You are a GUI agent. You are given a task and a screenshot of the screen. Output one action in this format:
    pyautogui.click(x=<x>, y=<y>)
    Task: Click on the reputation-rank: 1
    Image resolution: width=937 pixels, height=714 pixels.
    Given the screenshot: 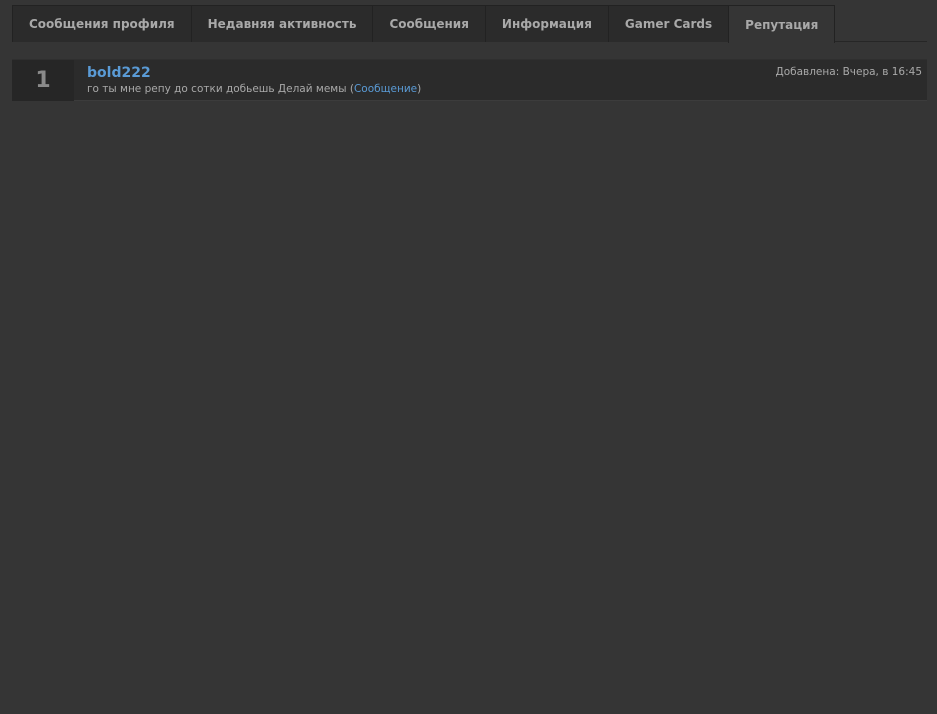 What is the action you would take?
    pyautogui.click(x=43, y=80)
    